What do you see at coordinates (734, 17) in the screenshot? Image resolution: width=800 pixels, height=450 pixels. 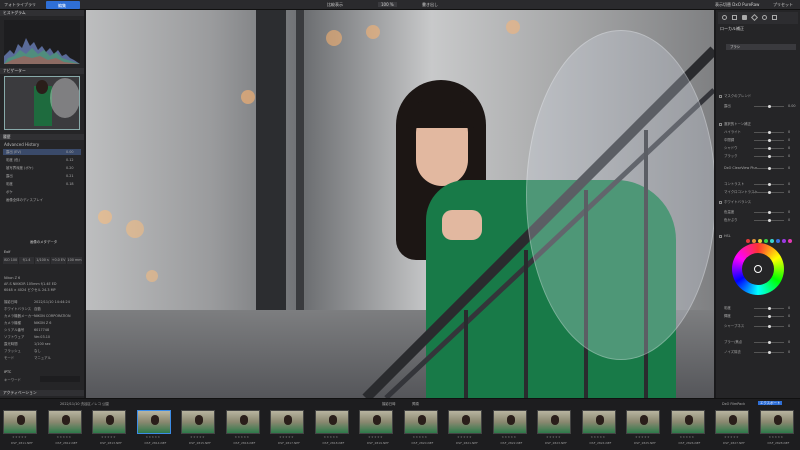 I see `crop-icon` at bounding box center [734, 17].